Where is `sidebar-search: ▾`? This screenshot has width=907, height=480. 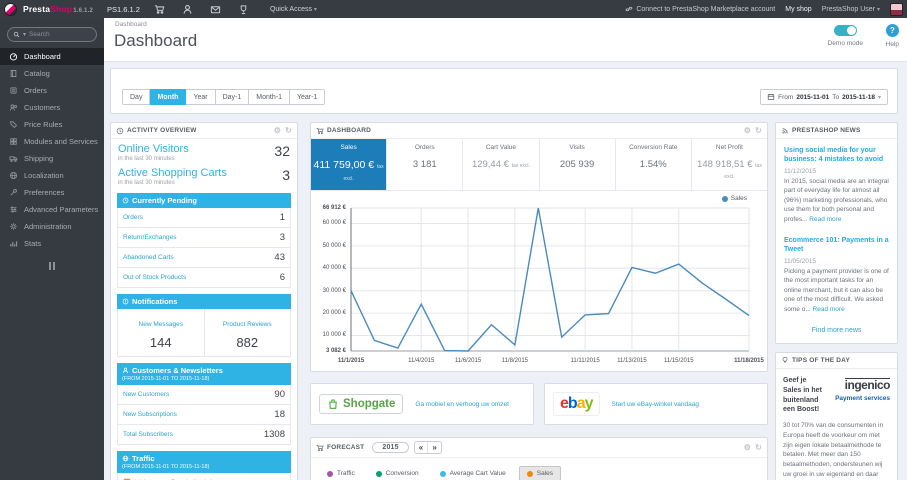
sidebar-search: ▾ is located at coordinates (52, 34).